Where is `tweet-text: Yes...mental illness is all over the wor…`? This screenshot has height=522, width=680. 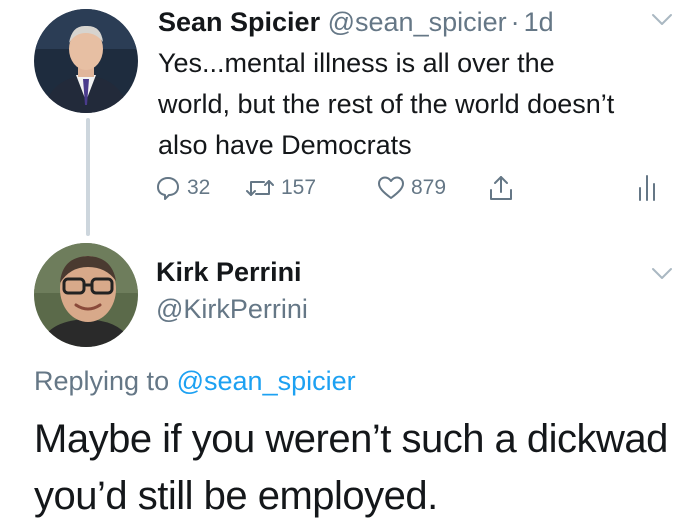 tweet-text: Yes...mental illness is all over the wor… is located at coordinates (386, 104).